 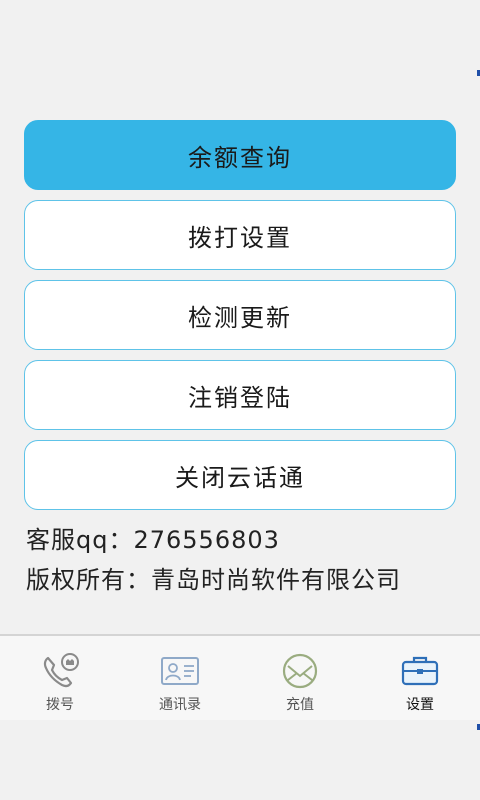 What do you see at coordinates (240, 475) in the screenshot?
I see `close-app-button: 关闭云话通` at bounding box center [240, 475].